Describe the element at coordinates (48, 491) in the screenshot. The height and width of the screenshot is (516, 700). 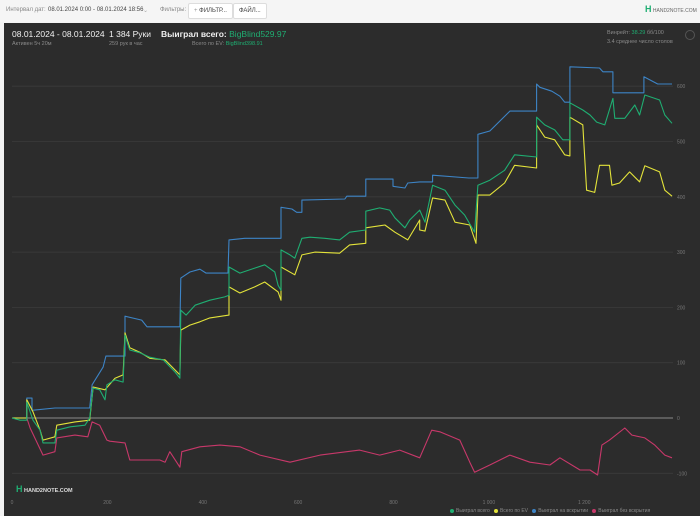
I see `watermark-text: HAND2NOTE.COM` at that location.